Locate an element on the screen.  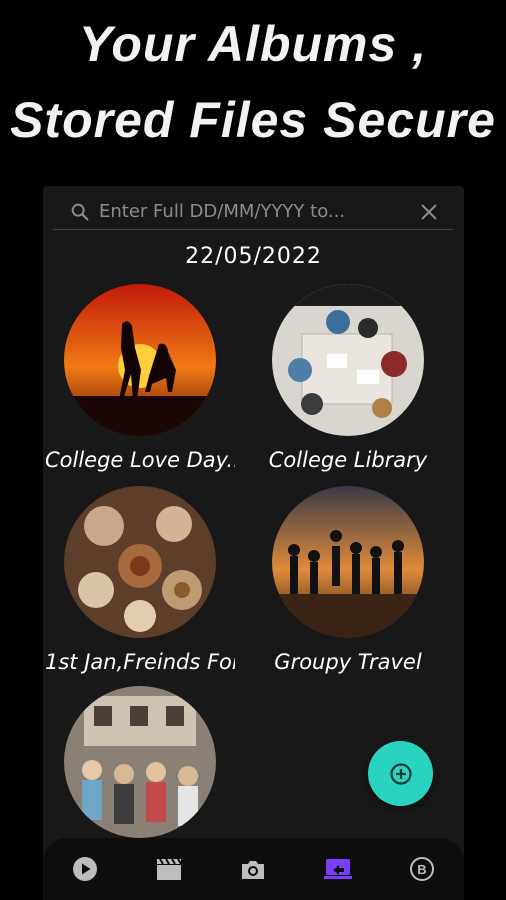
svg-text: B is located at coordinates (421, 869).